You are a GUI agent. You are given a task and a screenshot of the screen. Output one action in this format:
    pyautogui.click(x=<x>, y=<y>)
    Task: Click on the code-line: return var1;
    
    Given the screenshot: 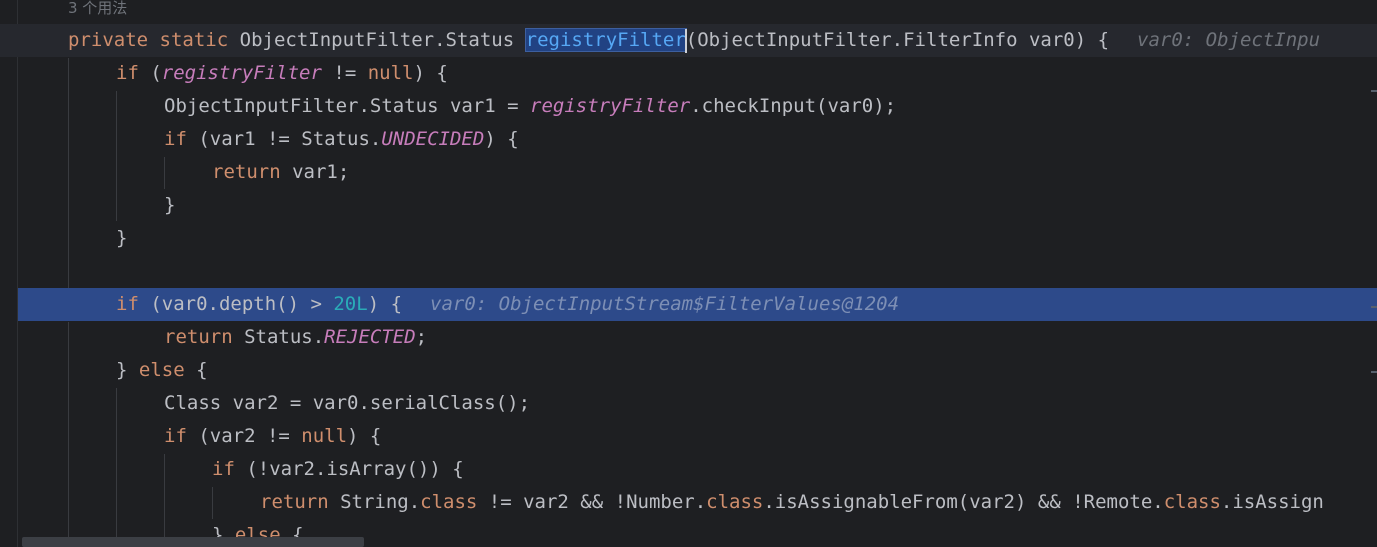 What is the action you would take?
    pyautogui.click(x=688, y=172)
    